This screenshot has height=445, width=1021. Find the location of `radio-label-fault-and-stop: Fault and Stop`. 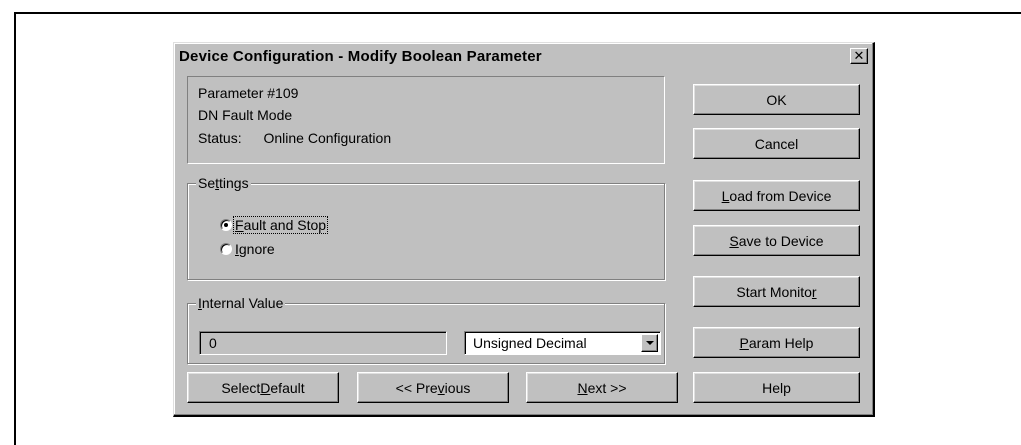

radio-label-fault-and-stop: Fault and Stop is located at coordinates (280, 225).